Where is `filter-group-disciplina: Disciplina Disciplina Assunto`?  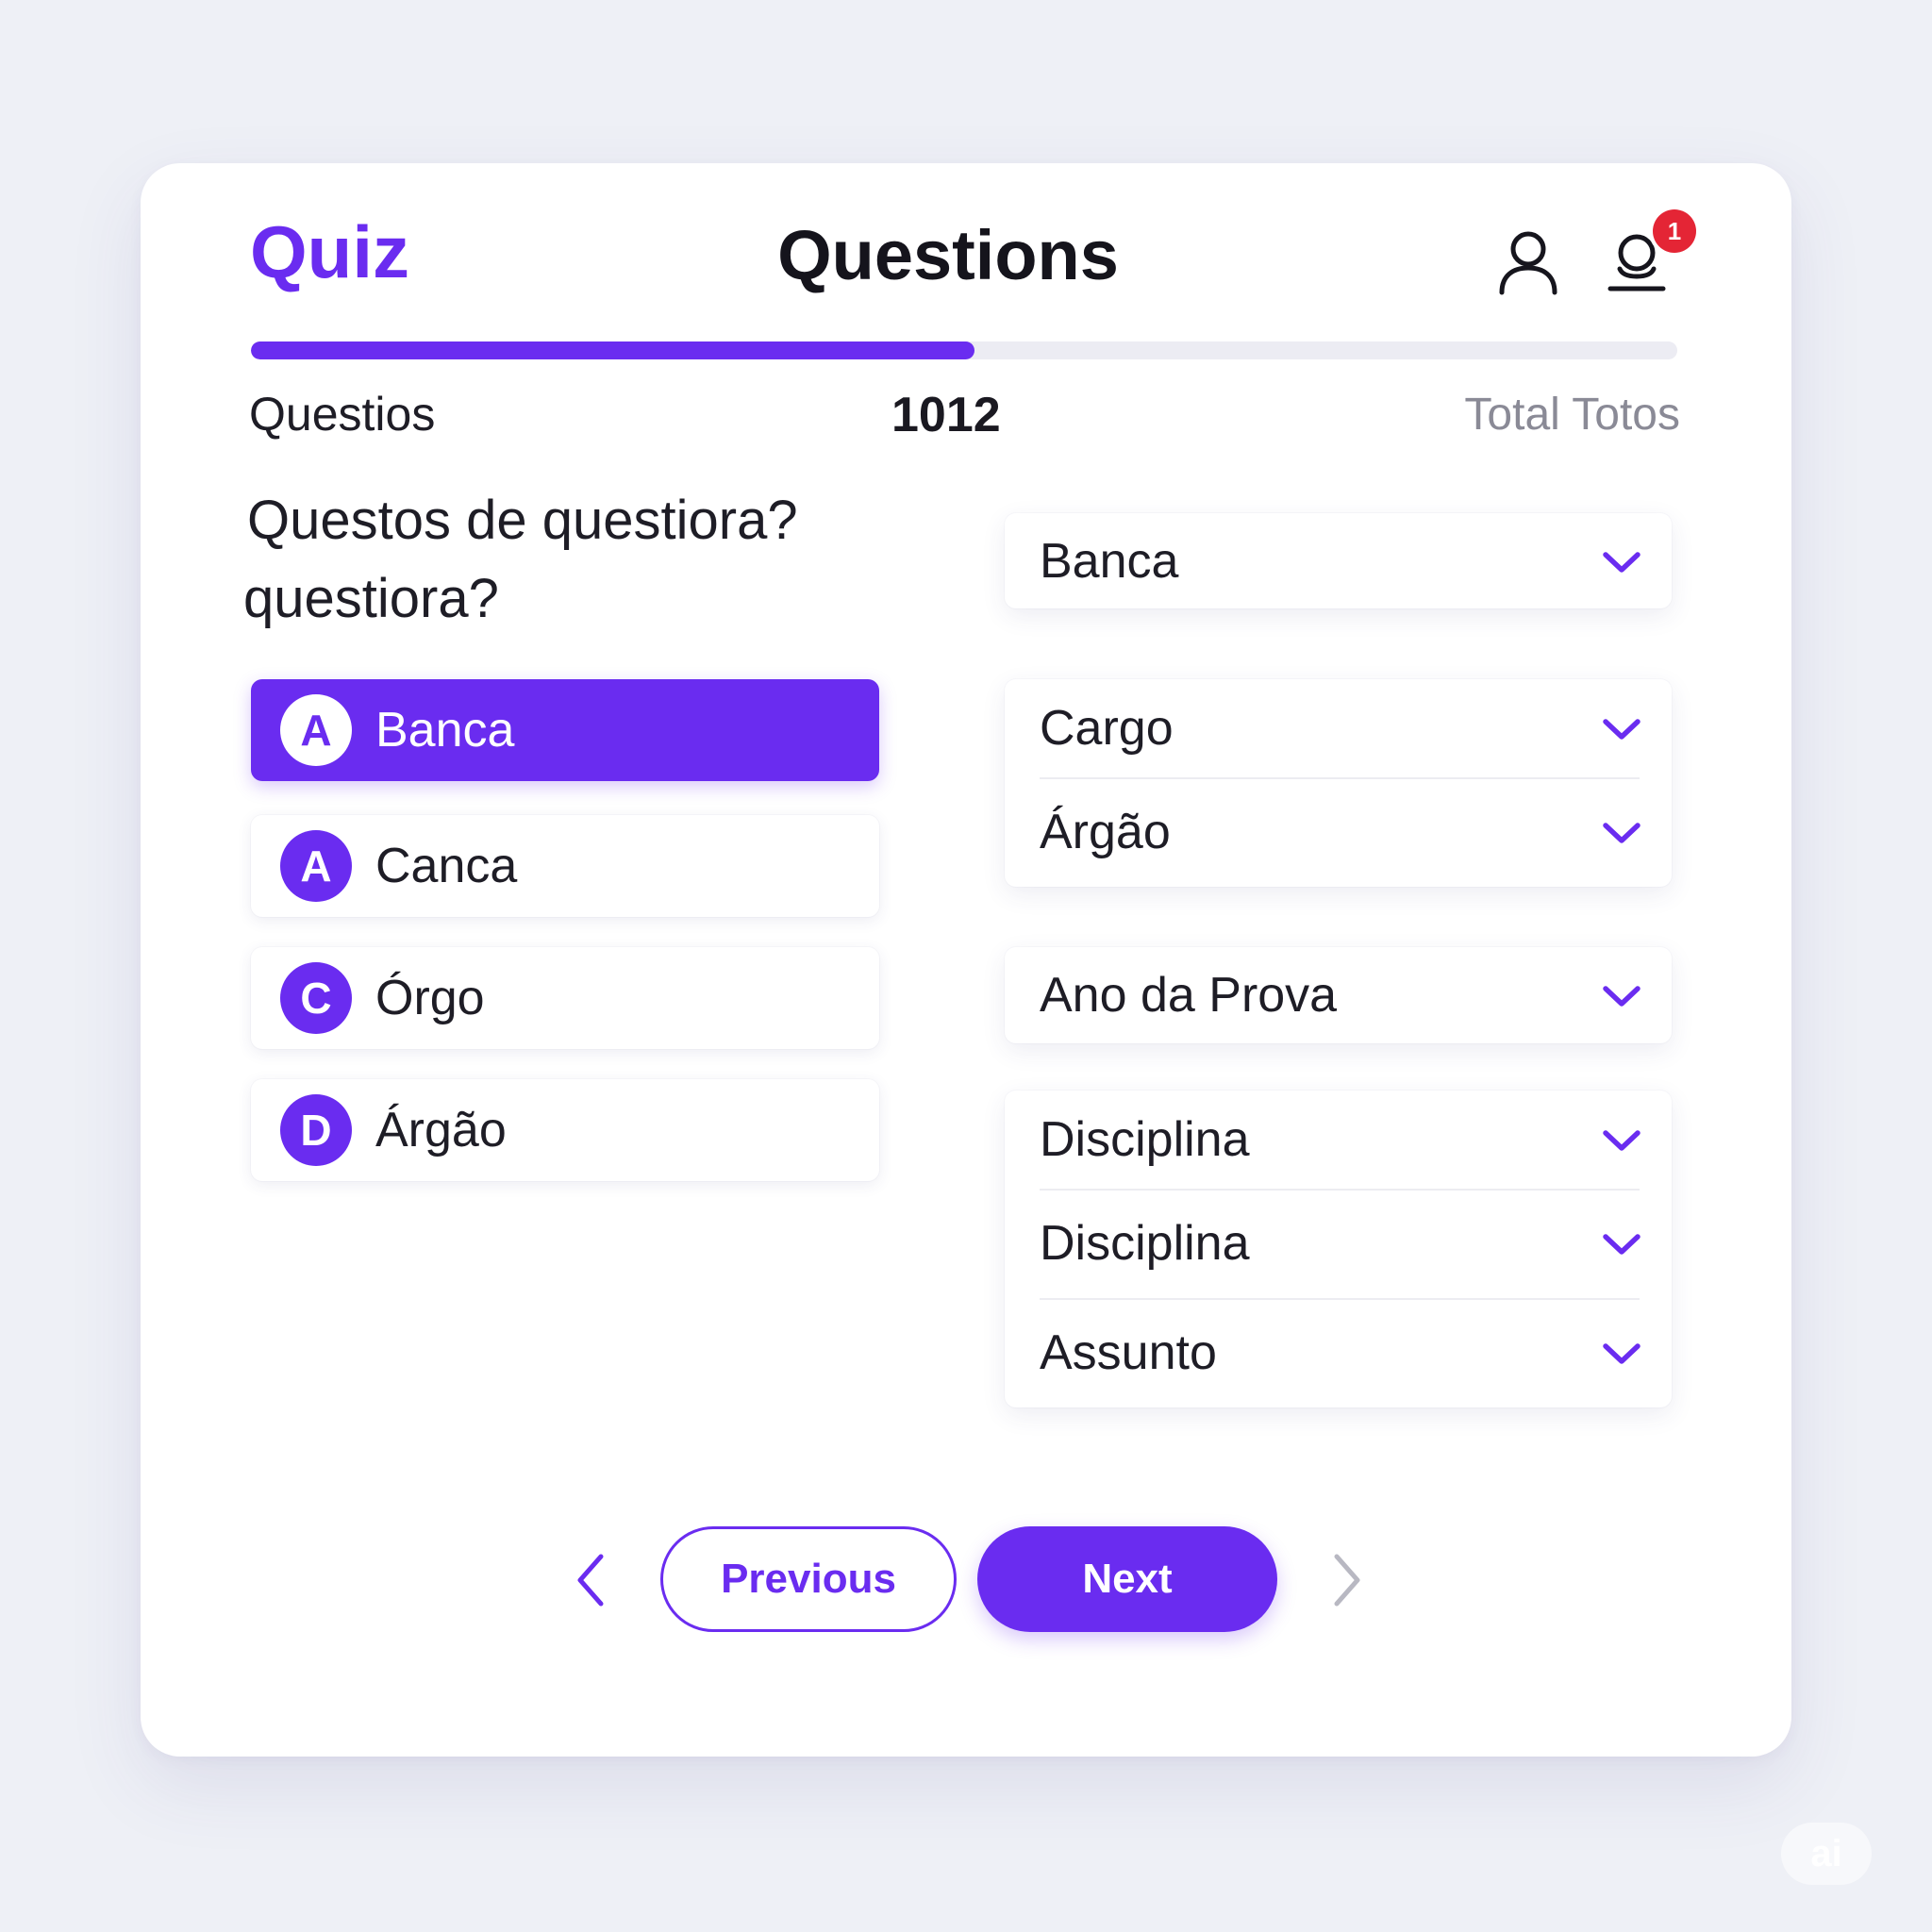 filter-group-disciplina: Disciplina Disciplina Assunto is located at coordinates (1339, 1249).